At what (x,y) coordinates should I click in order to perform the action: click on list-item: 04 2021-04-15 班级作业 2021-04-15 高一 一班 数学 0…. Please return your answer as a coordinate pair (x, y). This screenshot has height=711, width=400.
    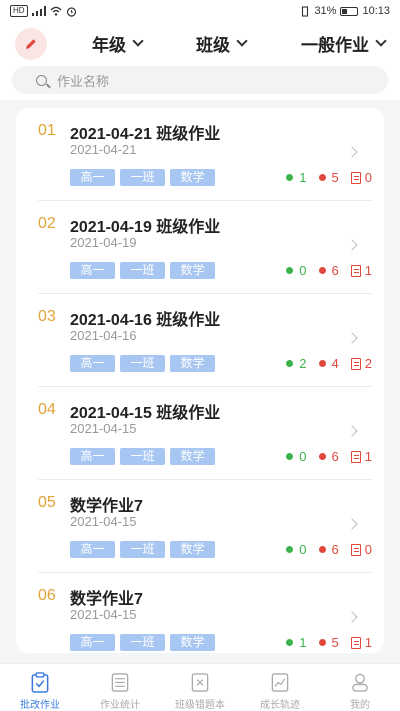
    Looking at the image, I should click on (200, 433).